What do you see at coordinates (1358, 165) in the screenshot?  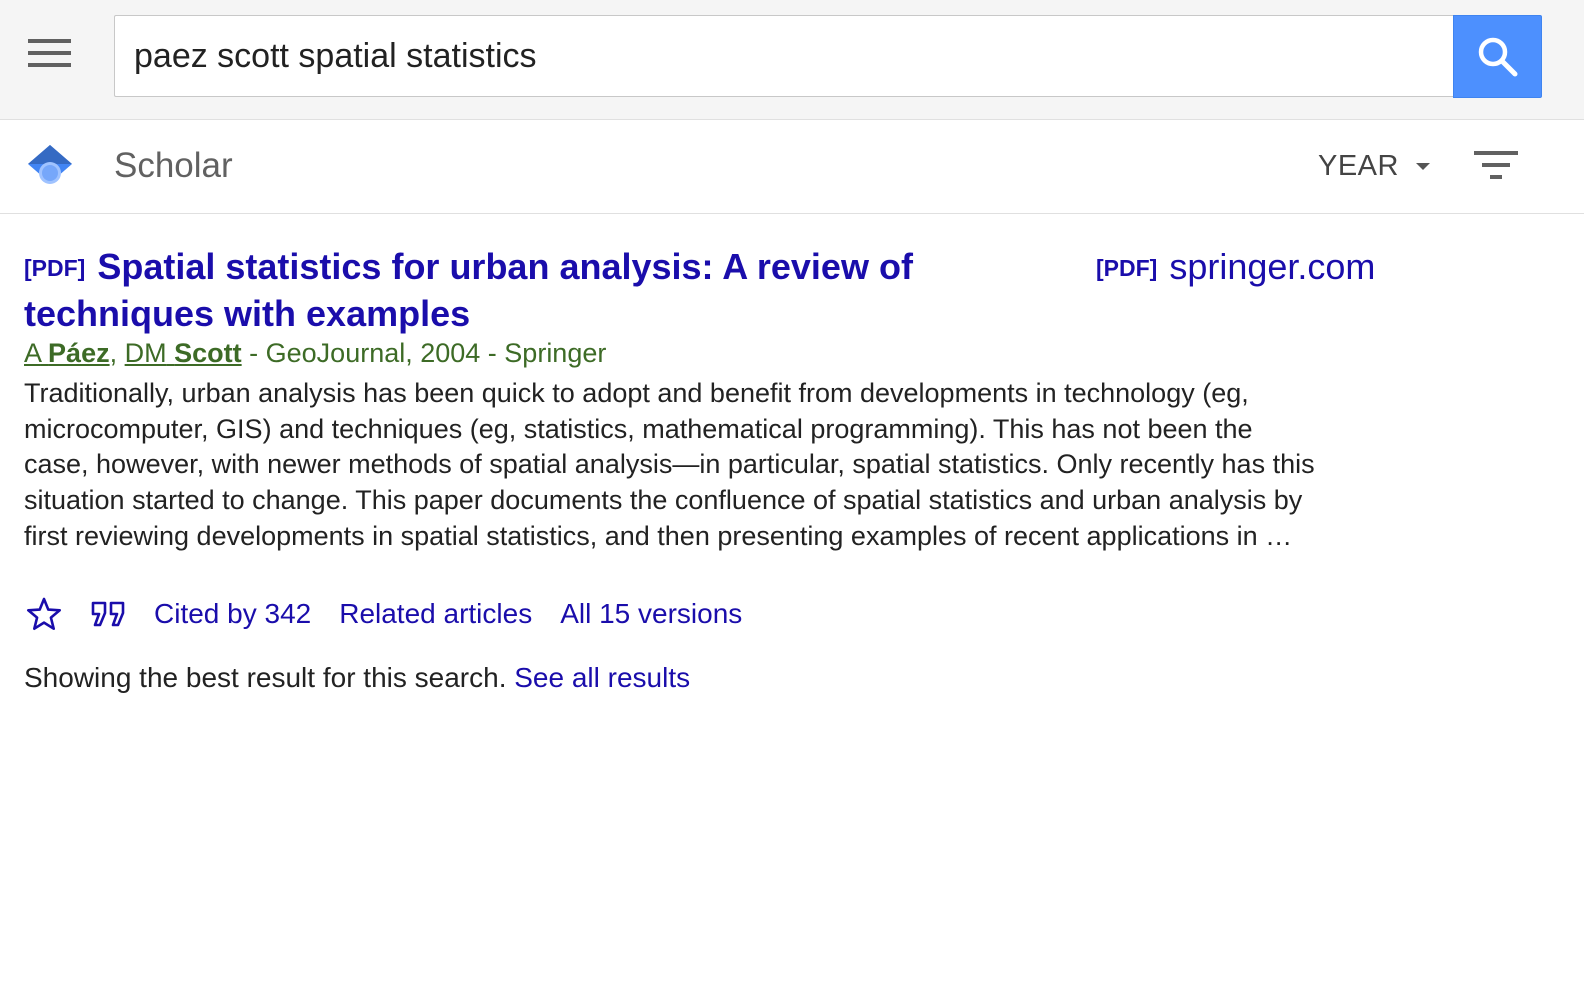 I see `year-filter-label: YEAR` at bounding box center [1358, 165].